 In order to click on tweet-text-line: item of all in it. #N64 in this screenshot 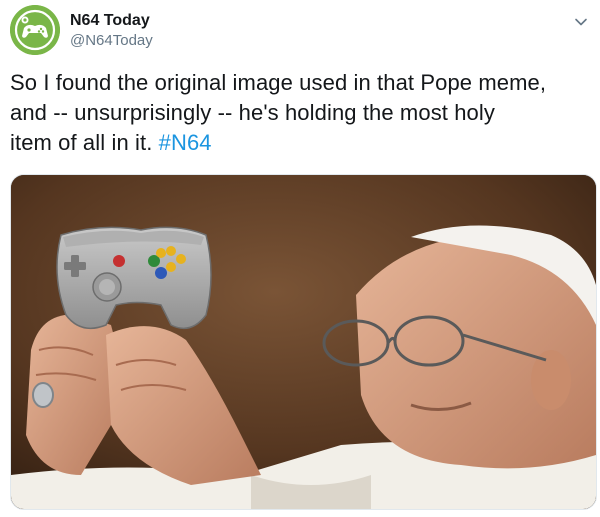, I will do `click(300, 143)`.